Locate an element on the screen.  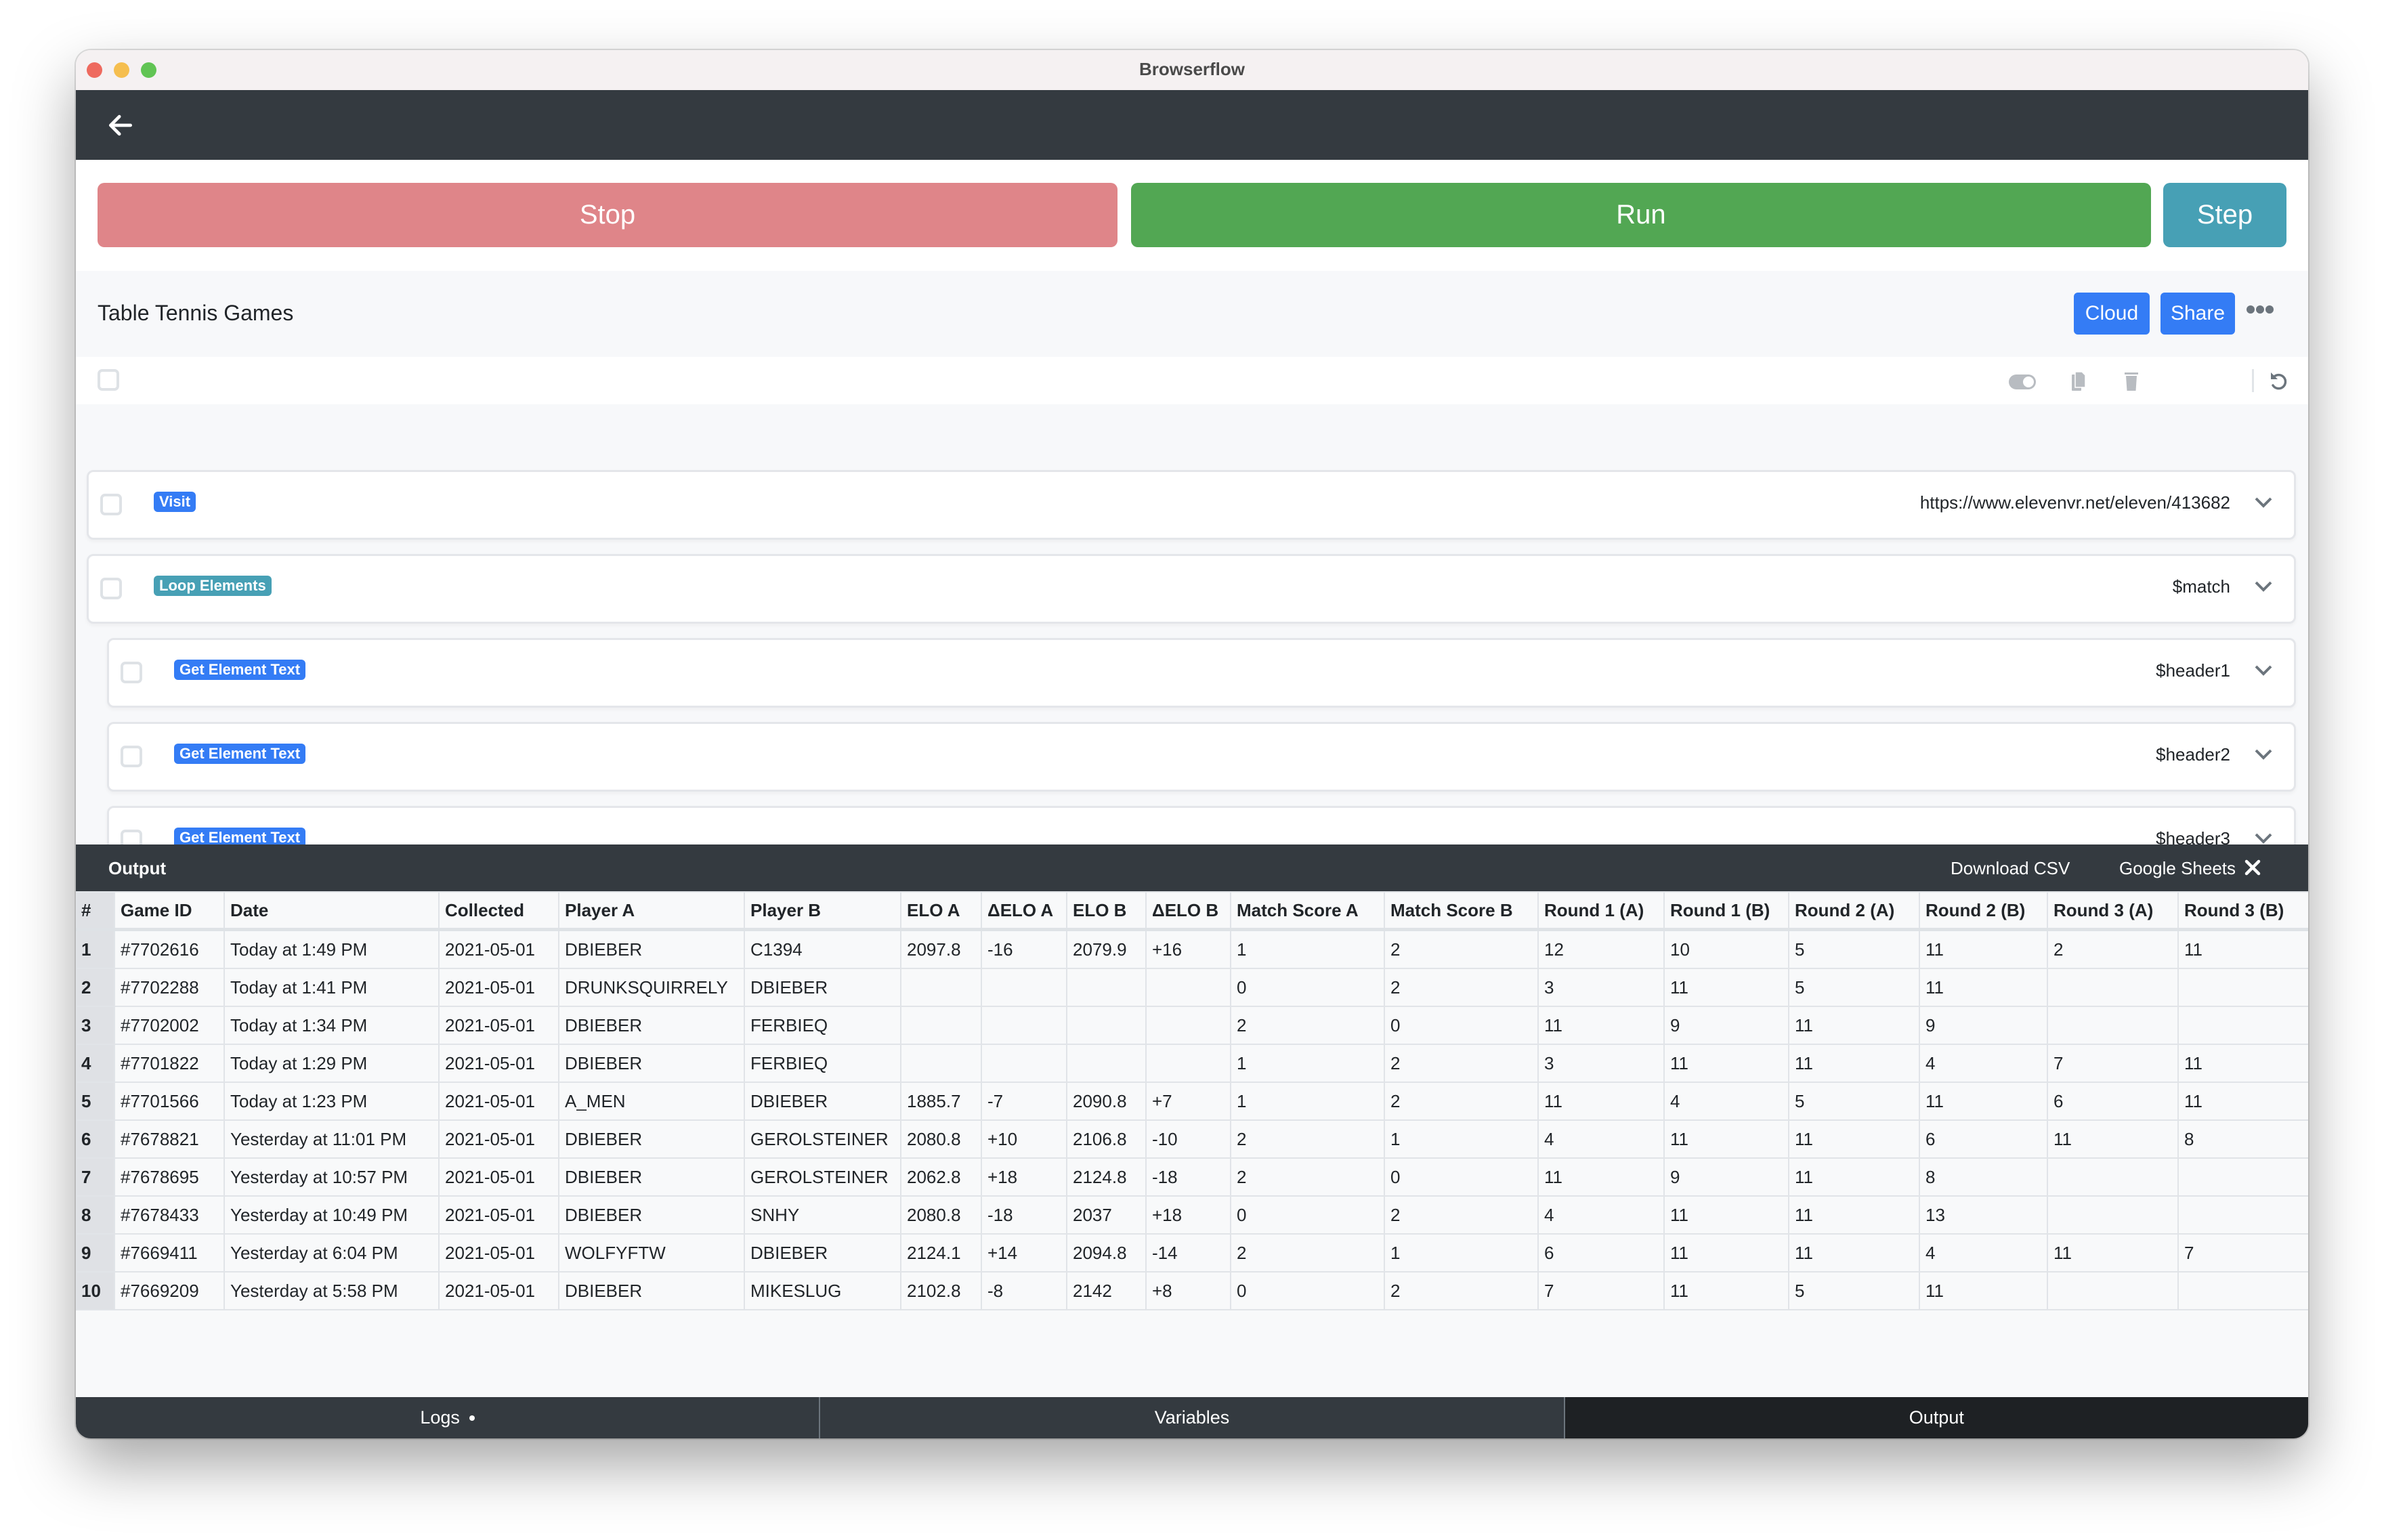
window-title: Browserflow is located at coordinates (1192, 69).